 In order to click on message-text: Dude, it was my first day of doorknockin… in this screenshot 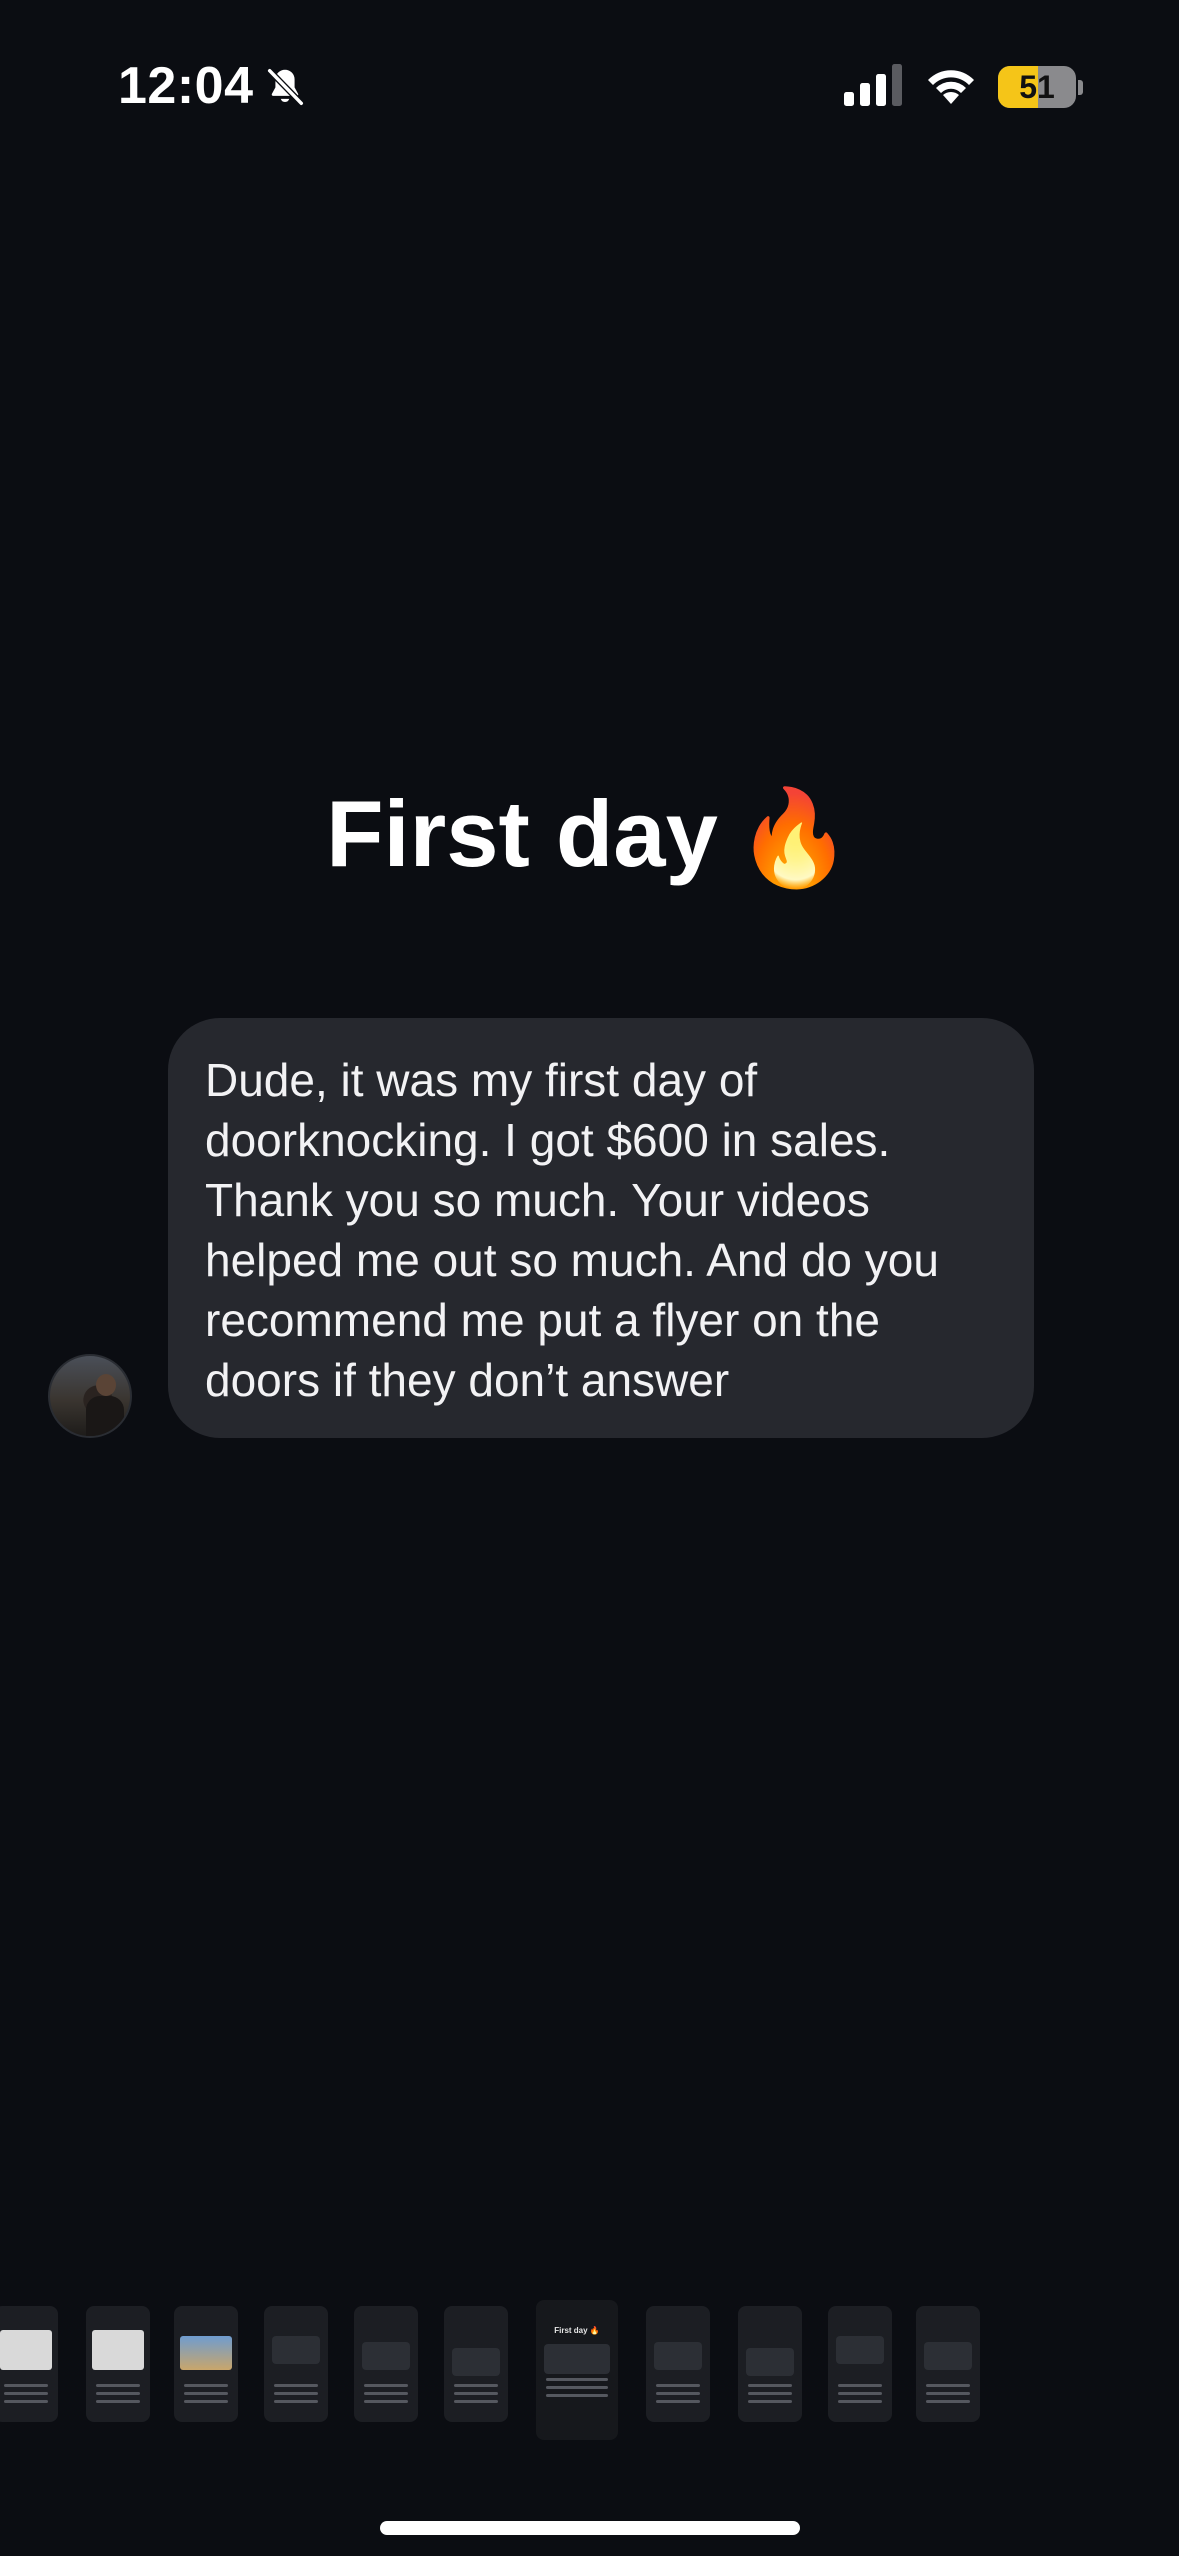, I will do `click(572, 1230)`.